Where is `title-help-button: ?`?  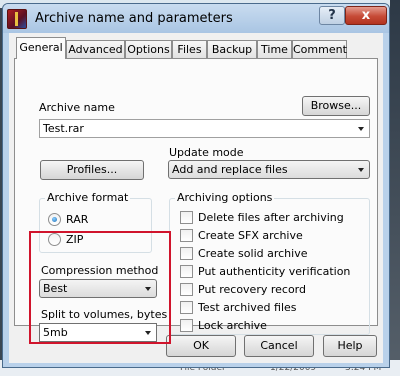 title-help-button: ? is located at coordinates (332, 15).